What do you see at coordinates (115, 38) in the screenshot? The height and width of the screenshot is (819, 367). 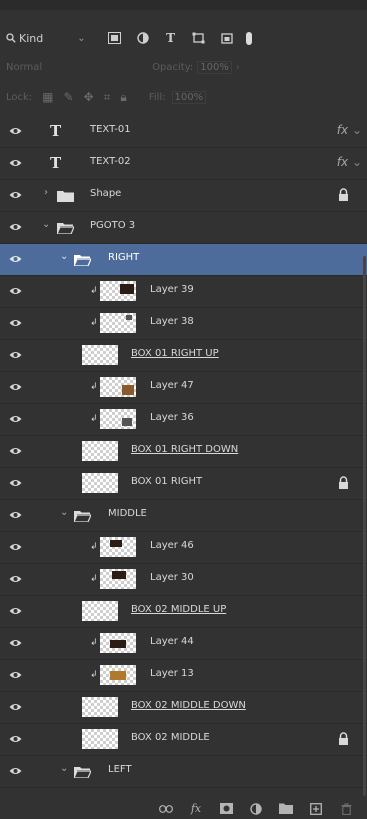 I see `pixel-filter-icon` at bounding box center [115, 38].